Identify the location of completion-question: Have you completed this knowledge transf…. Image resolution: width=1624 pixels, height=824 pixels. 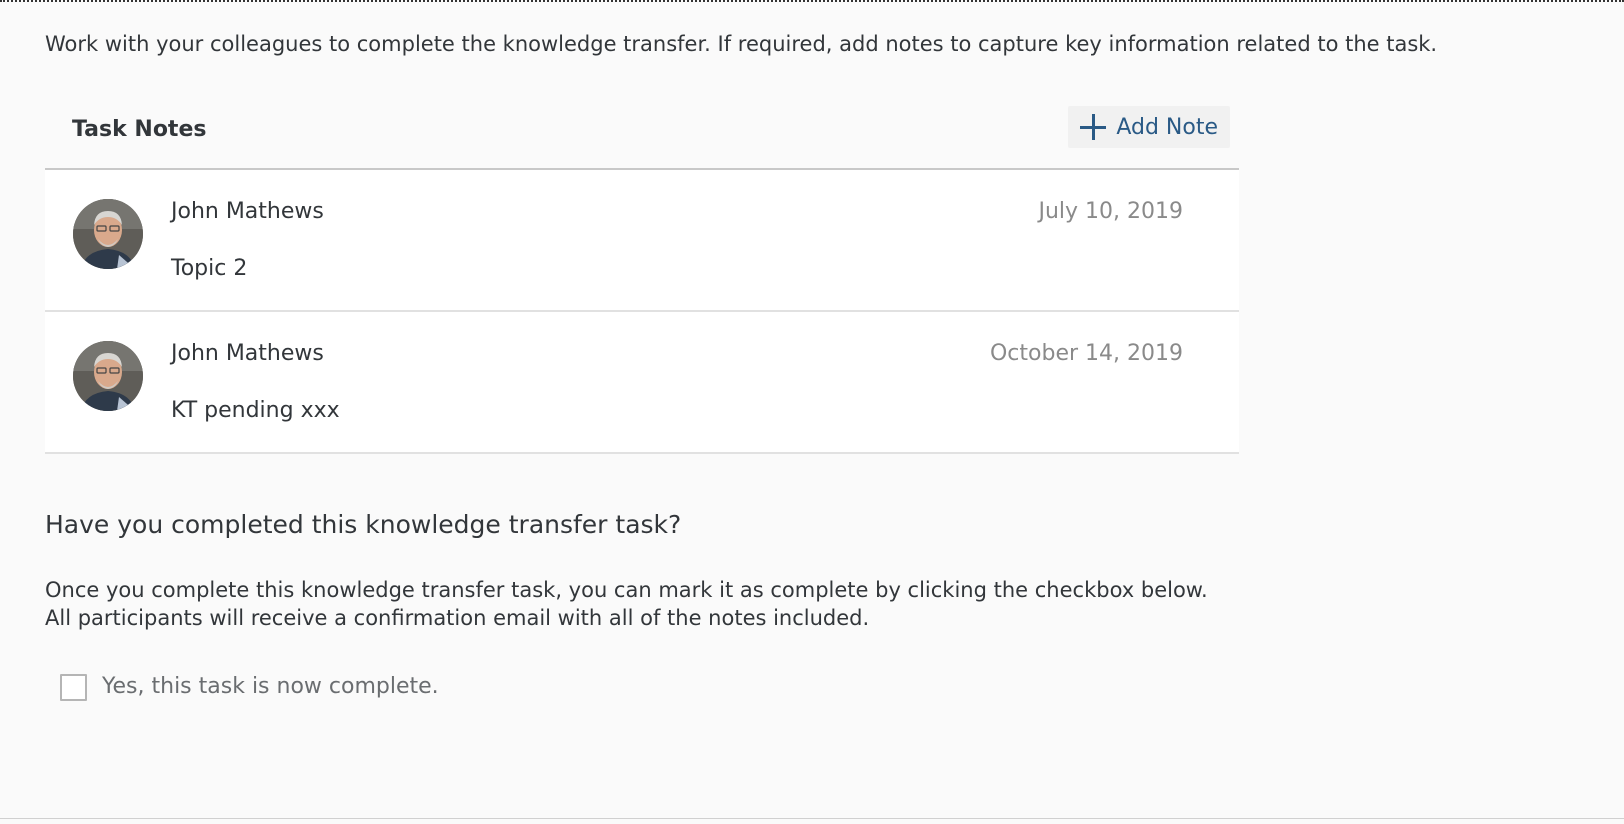
(363, 524).